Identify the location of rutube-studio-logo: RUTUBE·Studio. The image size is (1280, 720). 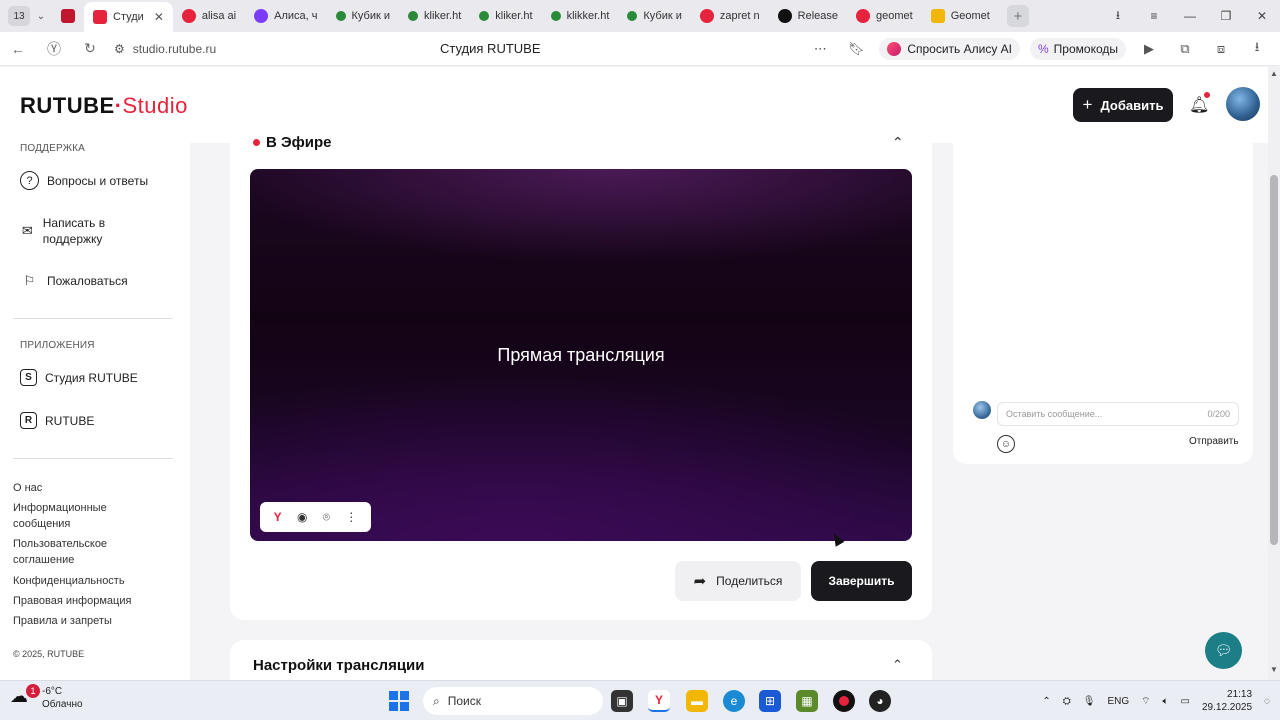
(104, 106).